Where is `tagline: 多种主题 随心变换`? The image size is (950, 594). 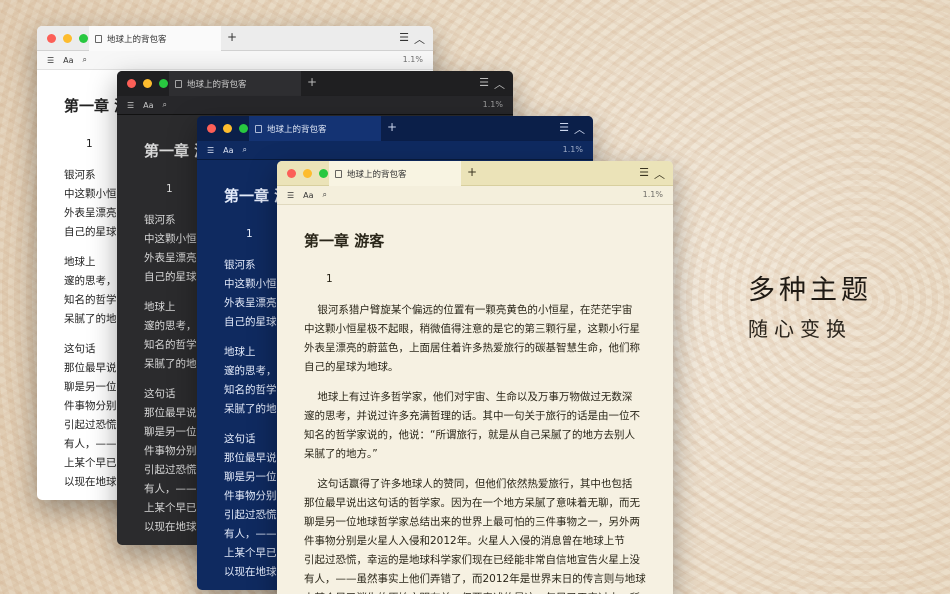 tagline: 多种主题 随心变换 is located at coordinates (810, 305).